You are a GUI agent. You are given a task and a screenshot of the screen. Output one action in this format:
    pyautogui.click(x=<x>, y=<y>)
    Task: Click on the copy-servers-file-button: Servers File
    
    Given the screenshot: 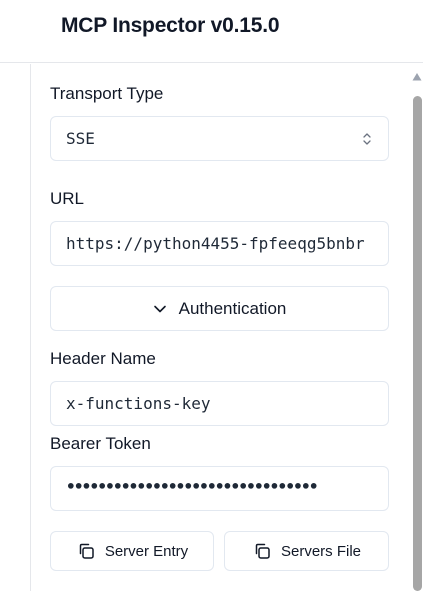 What is the action you would take?
    pyautogui.click(x=306, y=551)
    